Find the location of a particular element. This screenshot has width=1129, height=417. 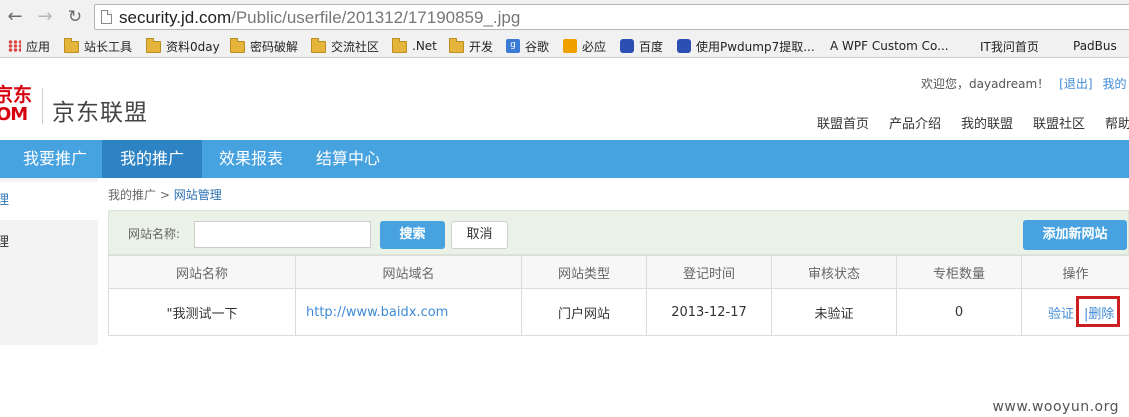

sidebar-item-other: 理 is located at coordinates (49, 243).